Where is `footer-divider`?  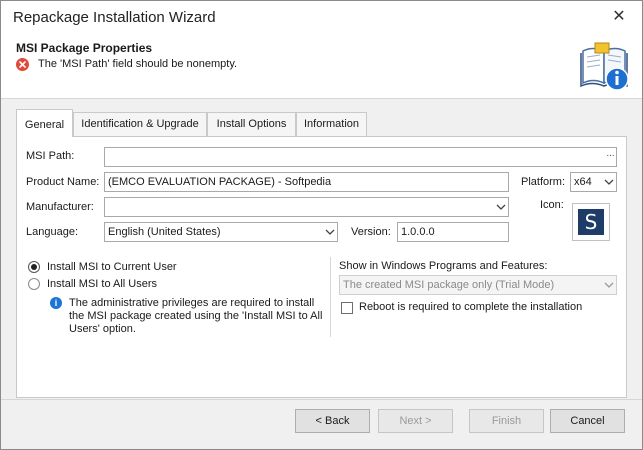 footer-divider is located at coordinates (321, 399).